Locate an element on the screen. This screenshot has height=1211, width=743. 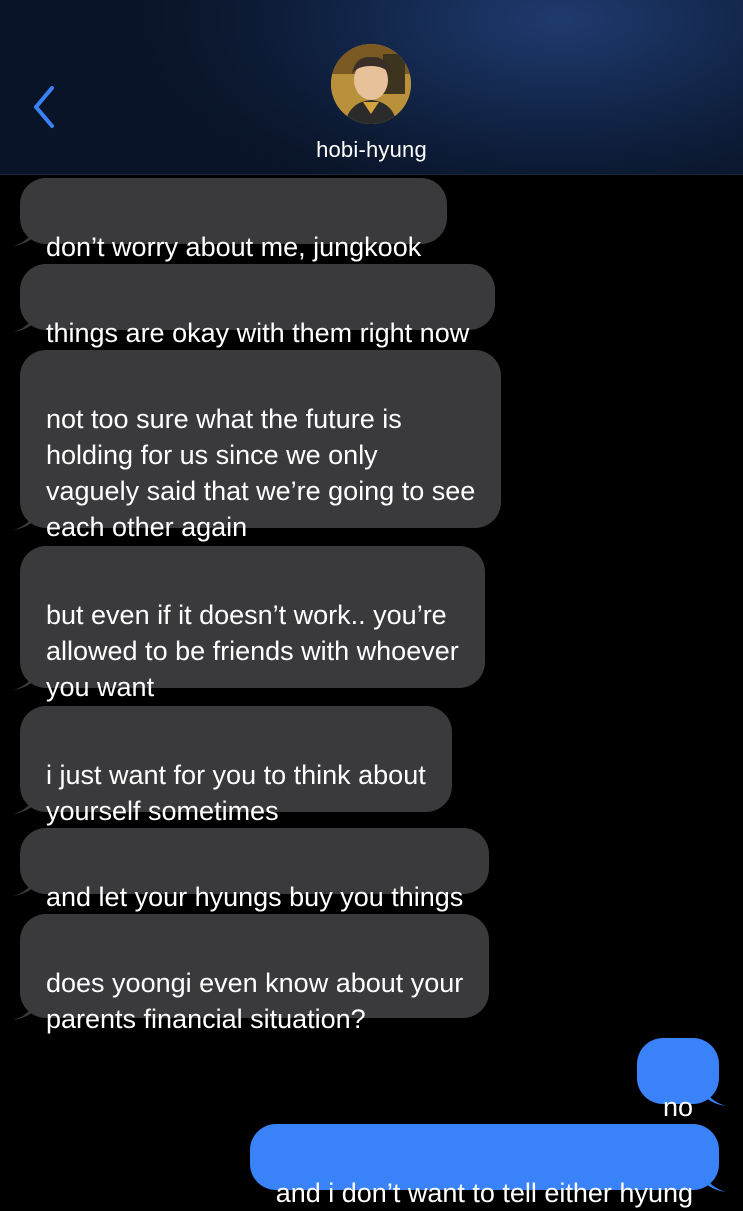
message-bubble-incoming: don’t worry about me, jungkook is located at coordinates (230, 220).